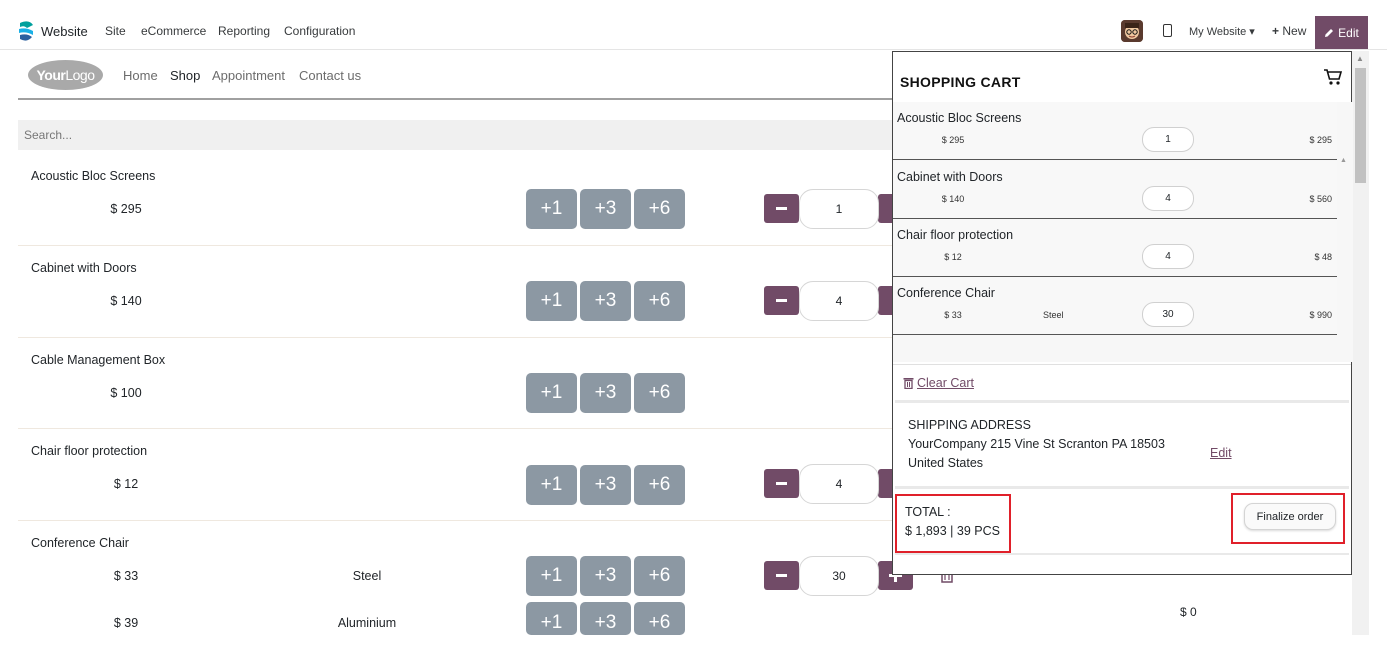 The width and height of the screenshot is (1387, 653). What do you see at coordinates (1222, 31) in the screenshot?
I see `my-website-dropdown: My Website ▾` at bounding box center [1222, 31].